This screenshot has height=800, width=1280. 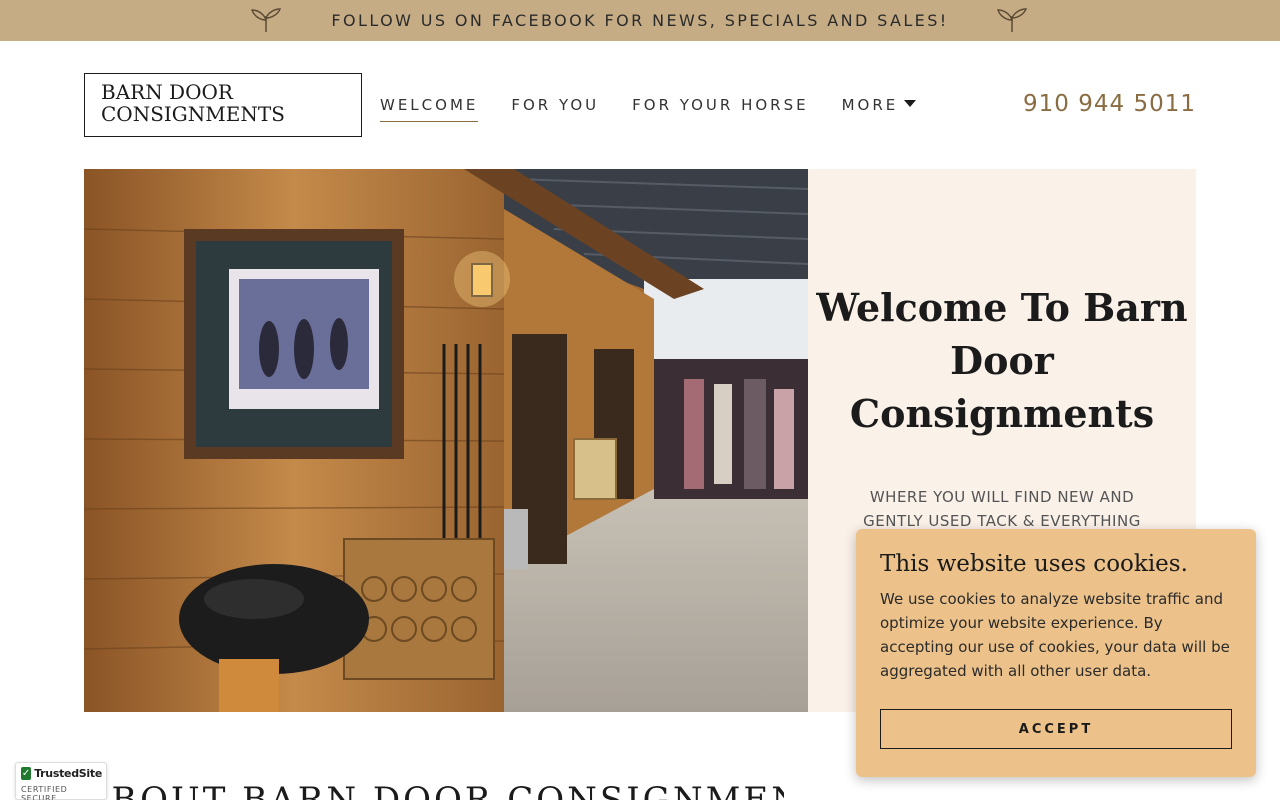 I want to click on nav-label: WELCOME, so click(x=429, y=105).